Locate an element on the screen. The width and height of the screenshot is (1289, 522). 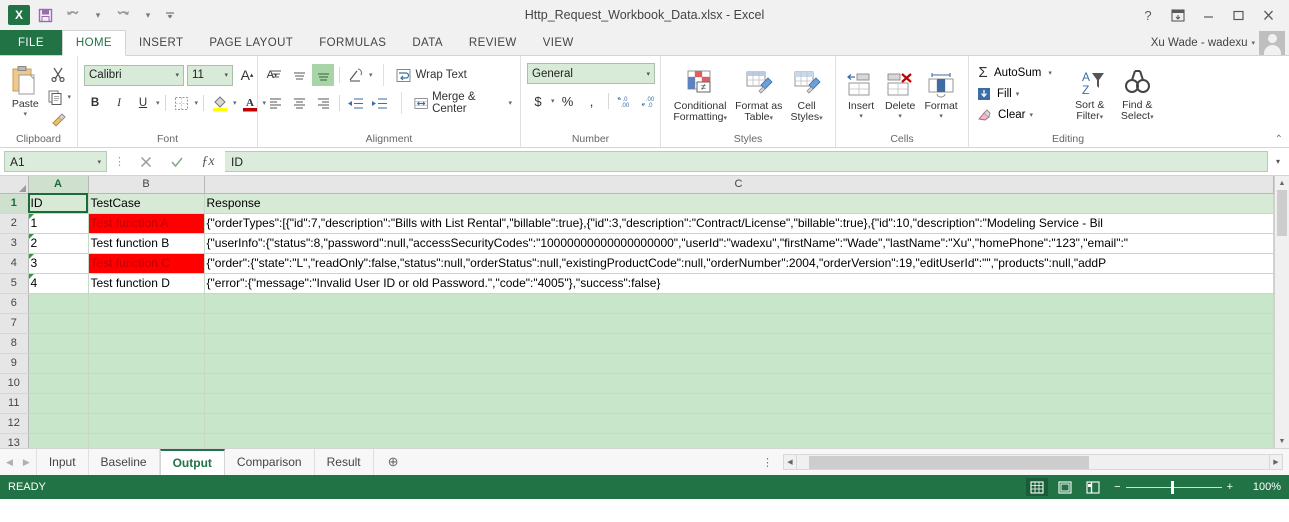
vertical-scroll-thumb is located at coordinates (1282, 213).